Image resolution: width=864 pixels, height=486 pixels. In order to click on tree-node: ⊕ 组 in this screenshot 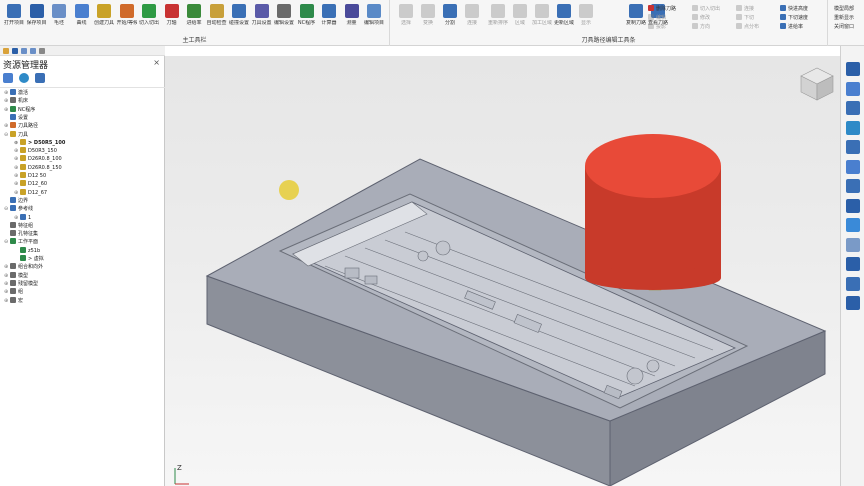, I will do `click(13, 292)`.